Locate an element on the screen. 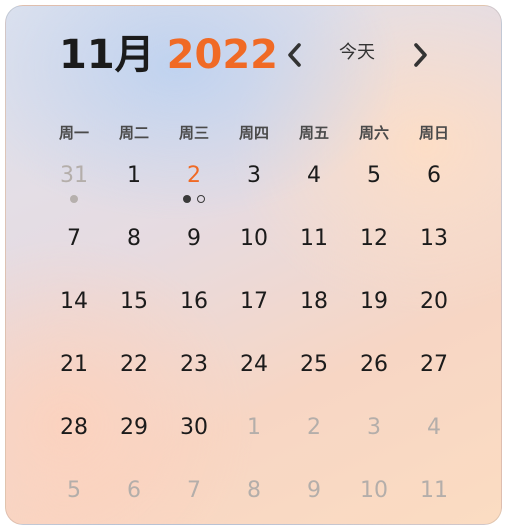 This screenshot has height=530, width=508. day-cell-today: 2 is located at coordinates (194, 187).